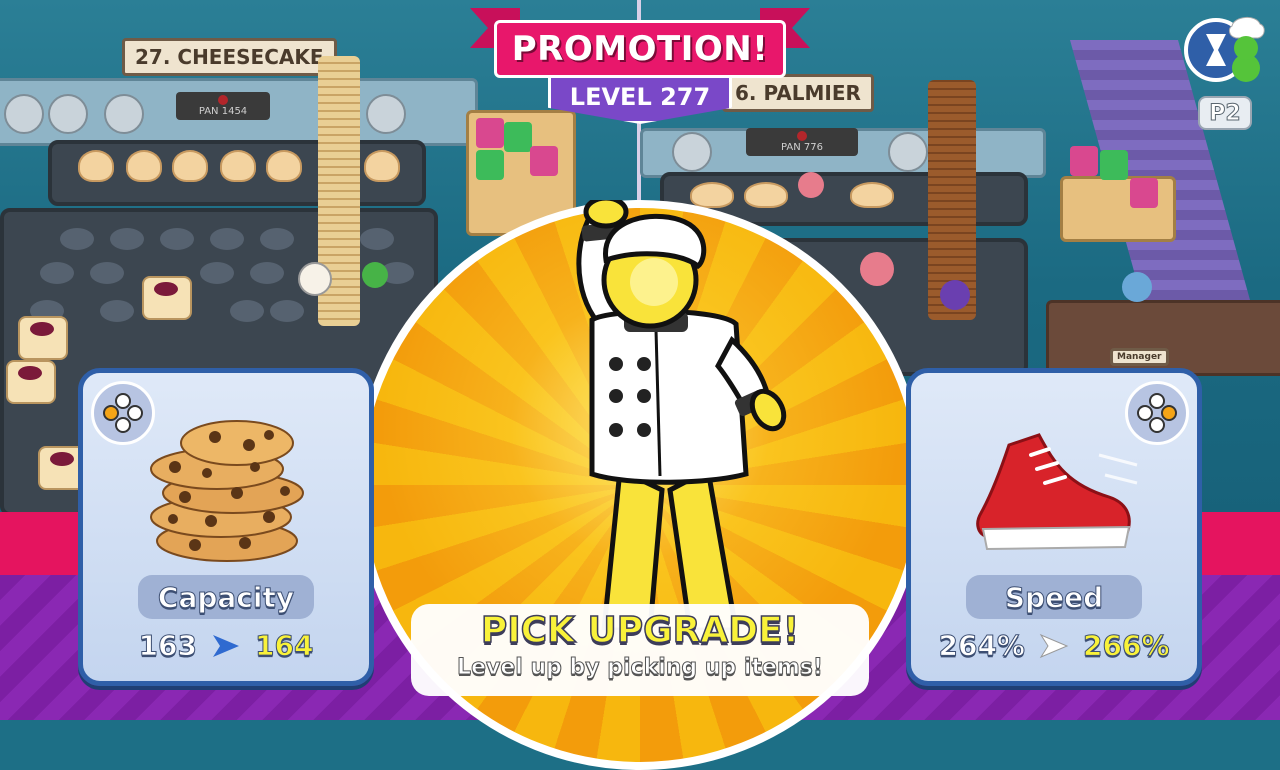 The image size is (1280, 770). What do you see at coordinates (1127, 646) in the screenshot?
I see `speed-new-value: 266%` at bounding box center [1127, 646].